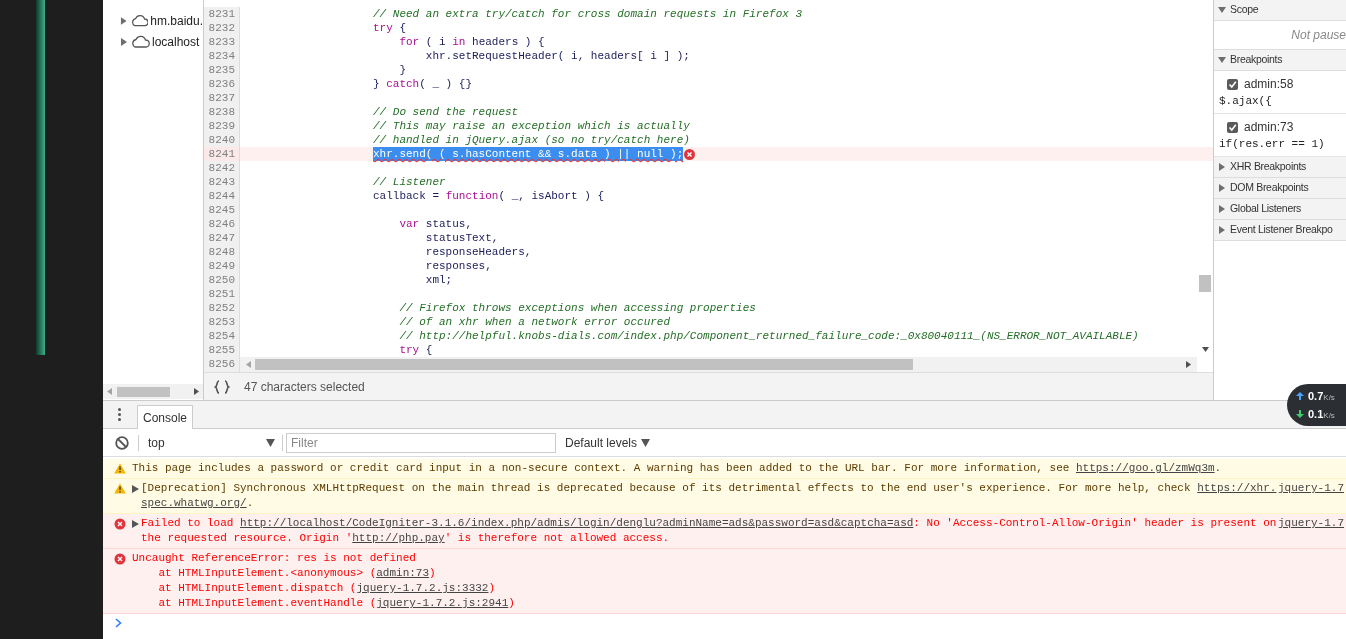 The height and width of the screenshot is (639, 1346). Describe the element at coordinates (1145, 468) in the screenshot. I see `link: https://goo.gl/zmWq3m` at that location.